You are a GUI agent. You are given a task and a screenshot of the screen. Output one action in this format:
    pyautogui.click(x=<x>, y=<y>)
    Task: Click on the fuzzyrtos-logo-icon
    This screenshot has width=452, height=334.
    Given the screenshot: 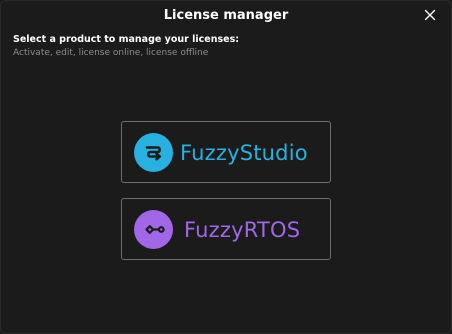 What is the action you would take?
    pyautogui.click(x=153, y=229)
    